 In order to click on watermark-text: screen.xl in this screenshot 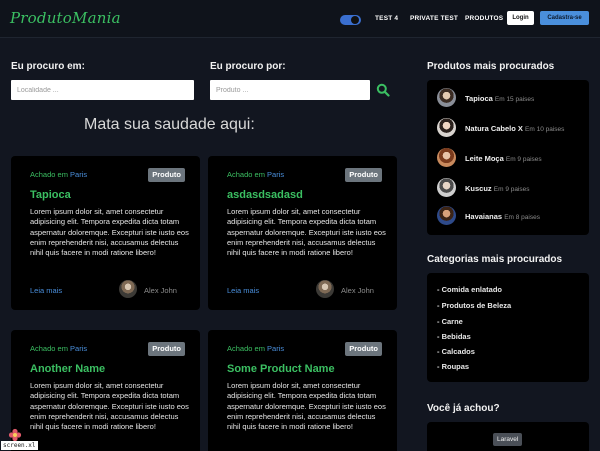, I will do `click(19, 445)`.